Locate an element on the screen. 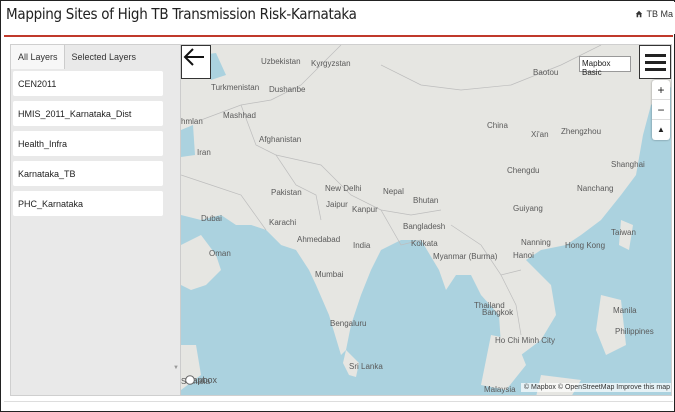 The width and height of the screenshot is (675, 412). menu-button is located at coordinates (655, 62).